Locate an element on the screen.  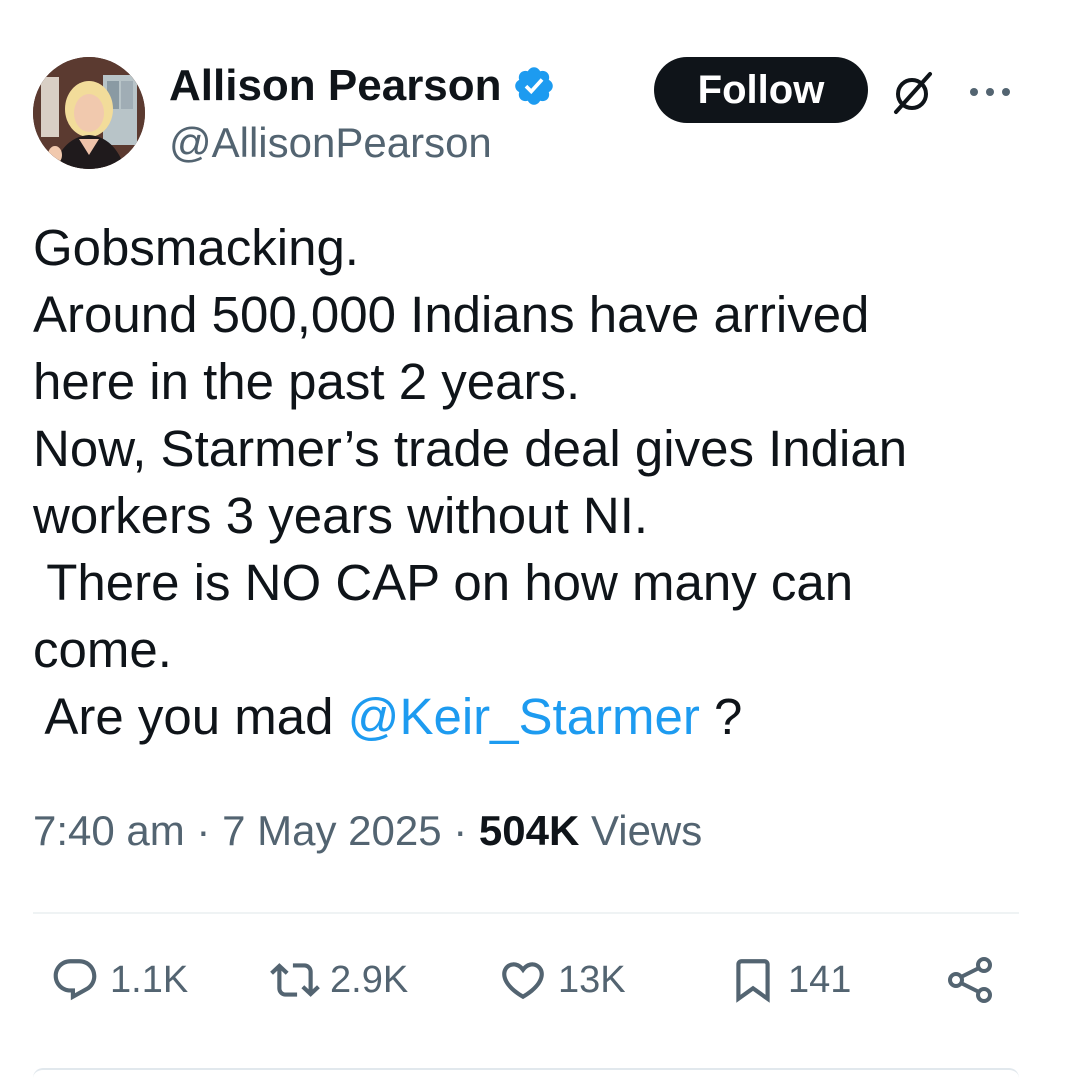
tweet-date: 7 May 2025 is located at coordinates (331, 830).